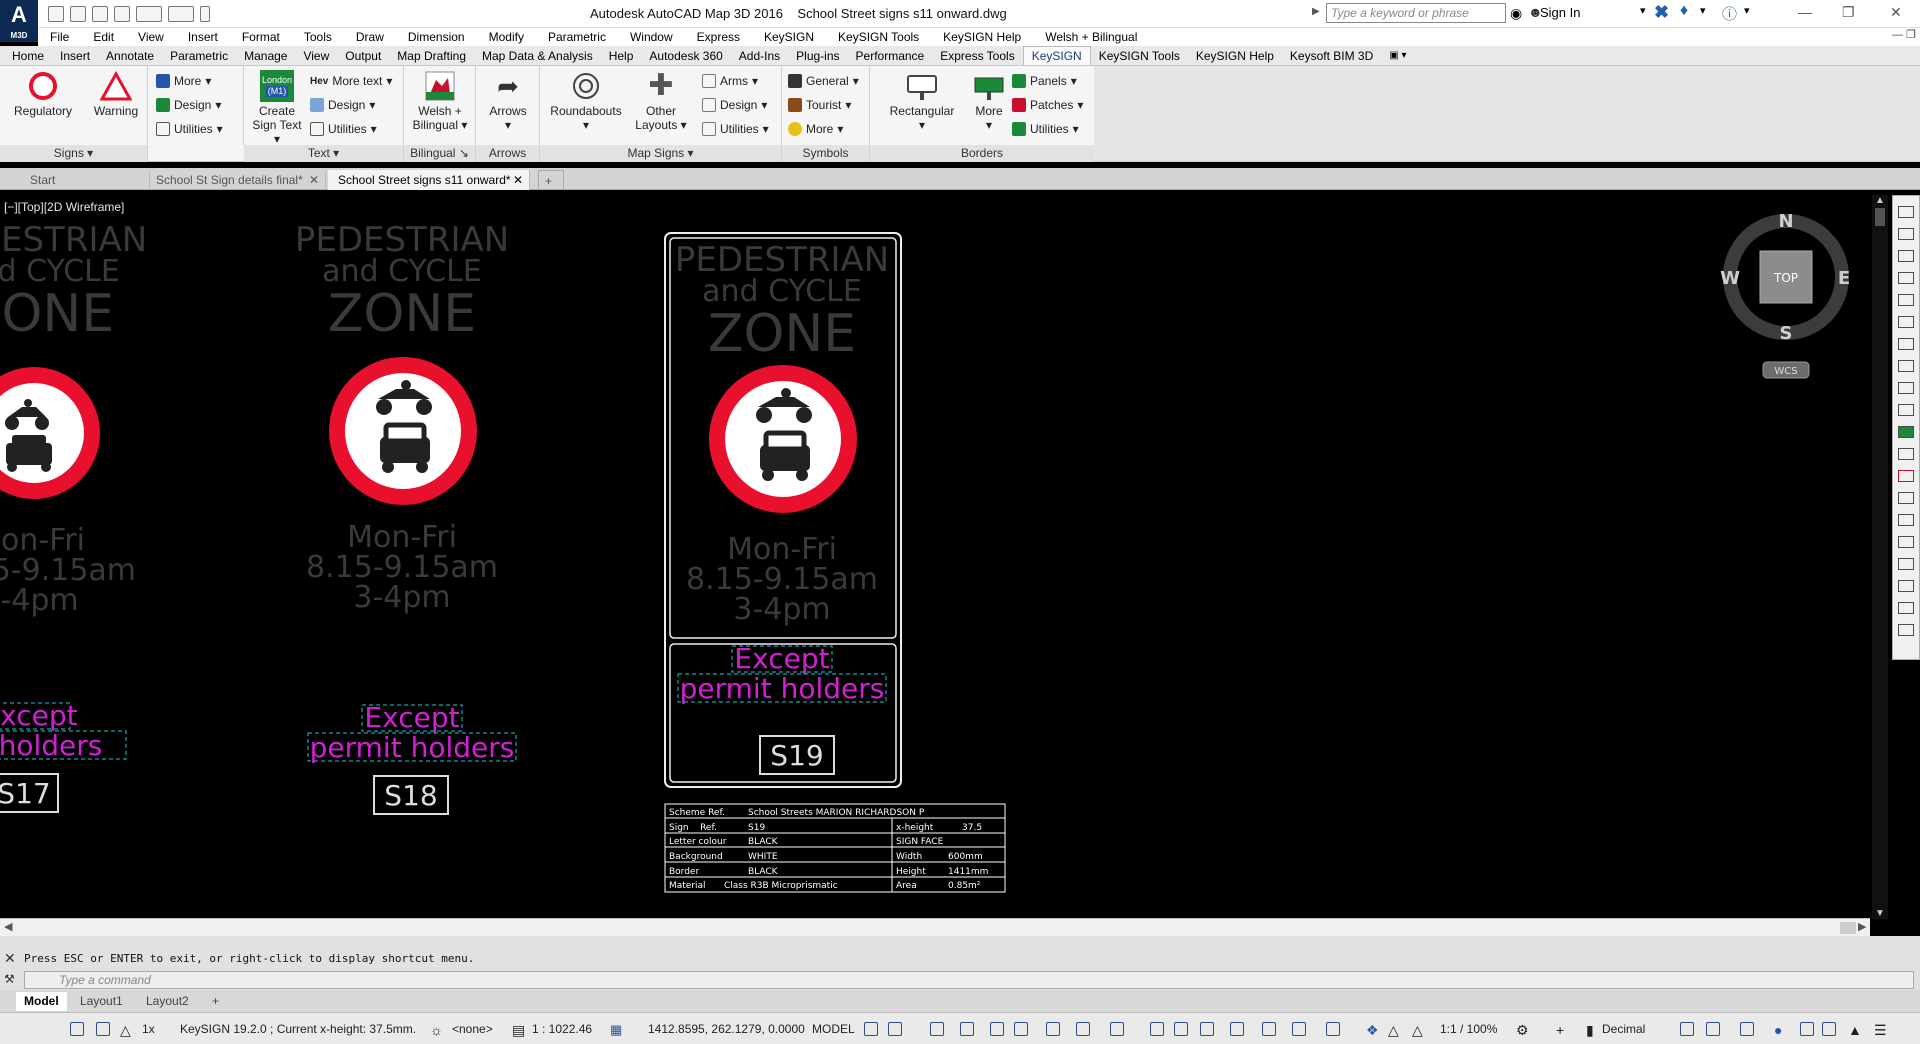 The height and width of the screenshot is (1044, 1920). I want to click on symbols-general-button: General ▾, so click(823, 81).